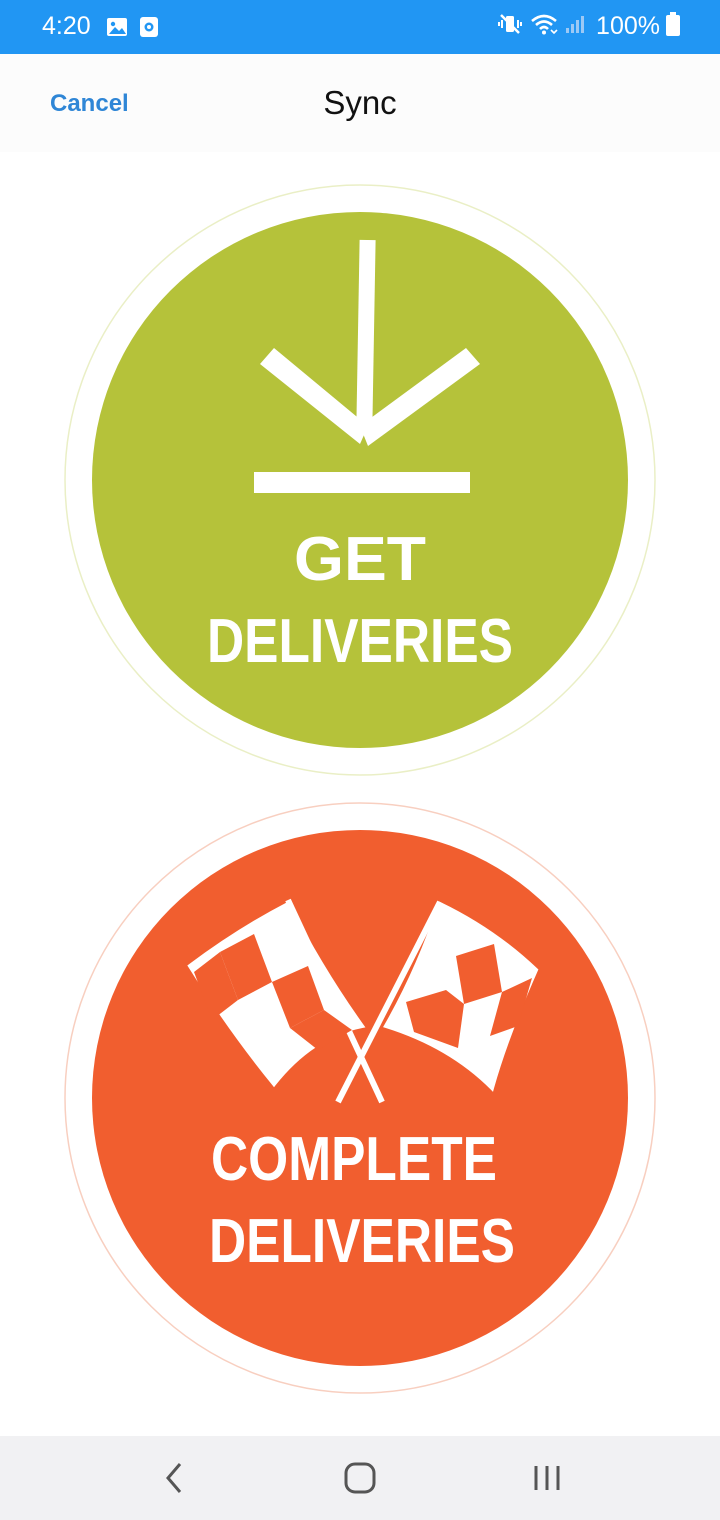  I want to click on recents-icon, so click(547, 1480).